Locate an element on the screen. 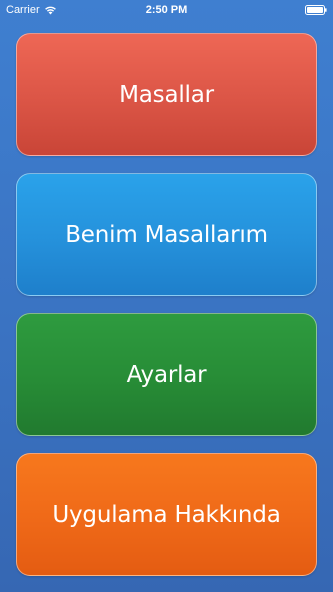  status-time: 2:50 PM is located at coordinates (166, 10).